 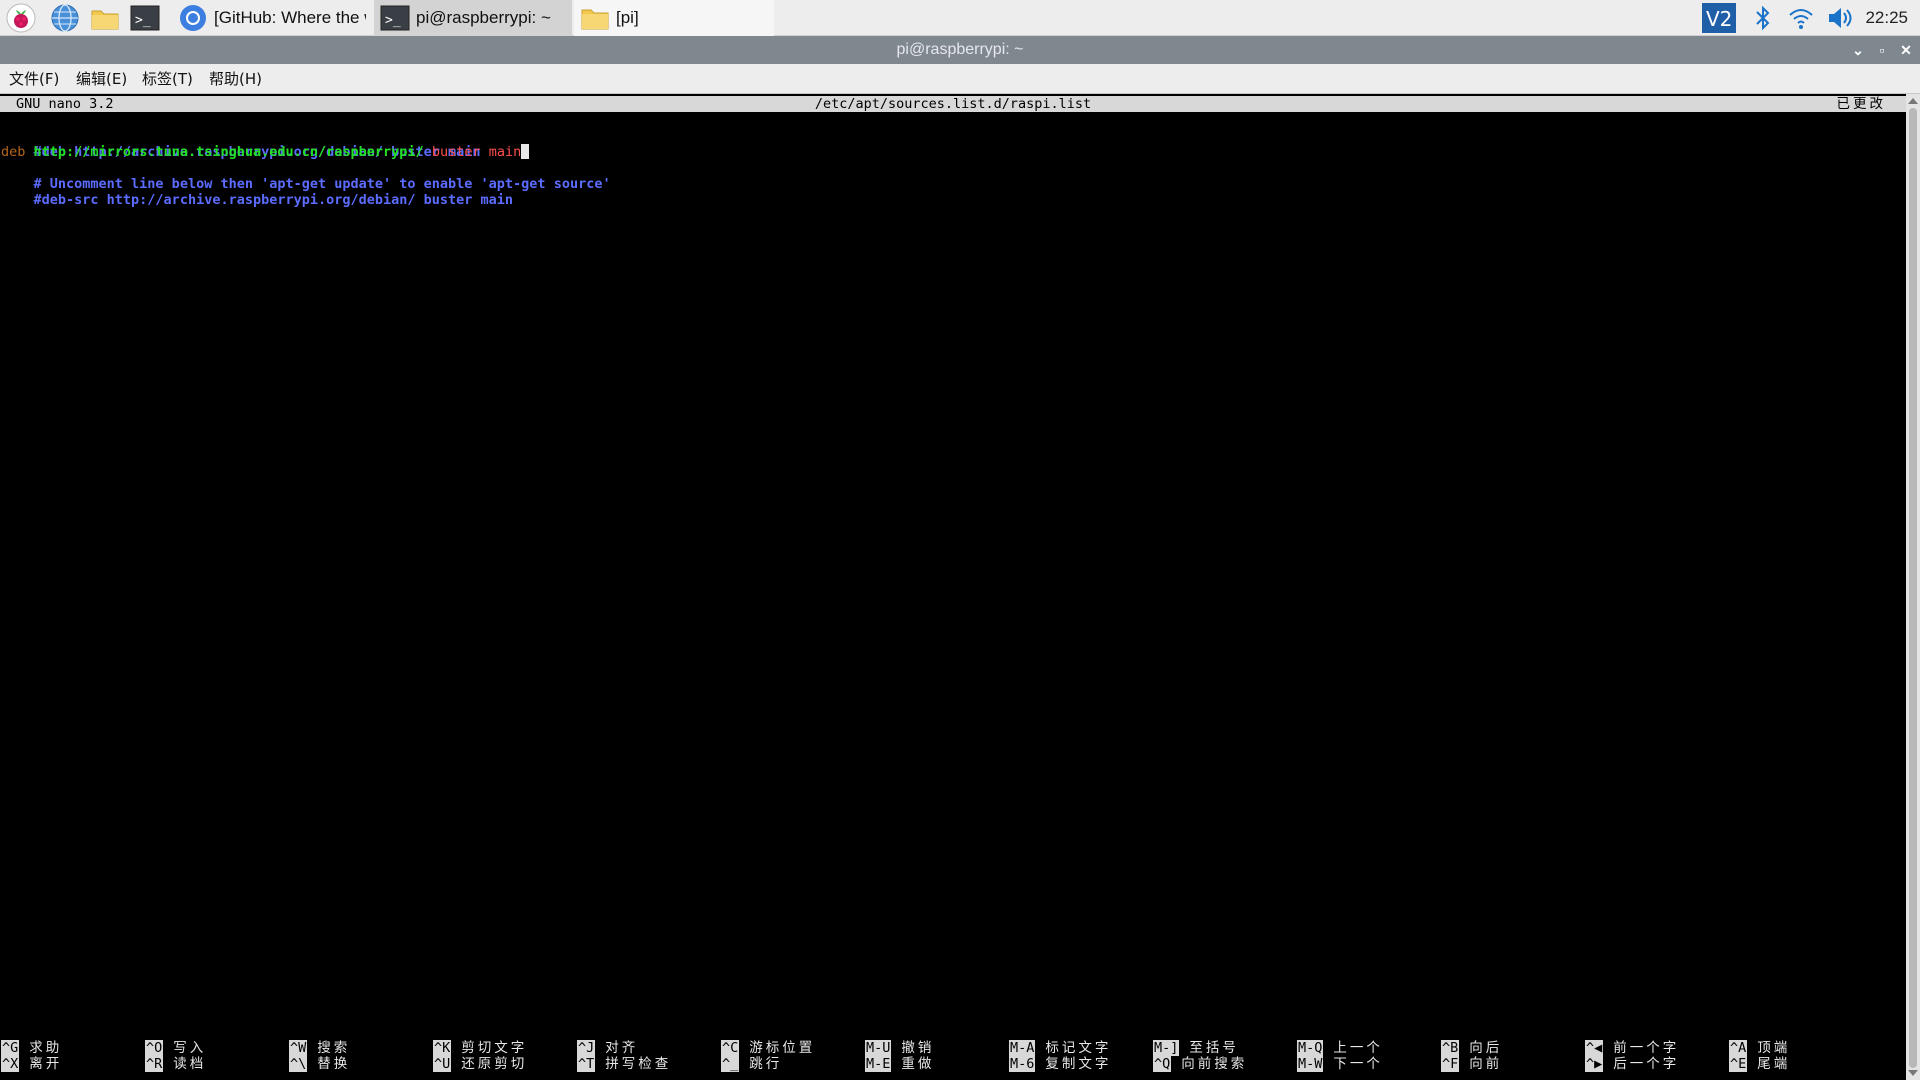 I want to click on shortcut-key: ^◀, so click(x=1594, y=1048).